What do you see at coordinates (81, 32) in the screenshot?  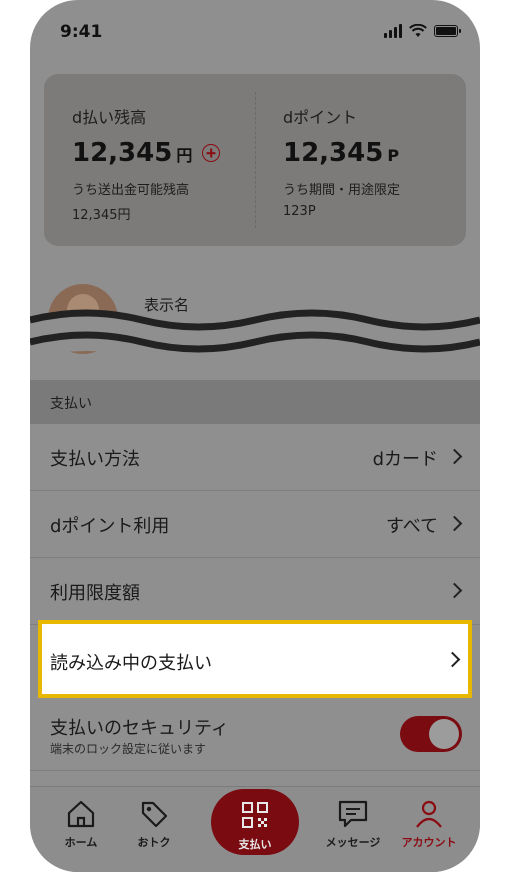 I see `status-time: 9:41` at bounding box center [81, 32].